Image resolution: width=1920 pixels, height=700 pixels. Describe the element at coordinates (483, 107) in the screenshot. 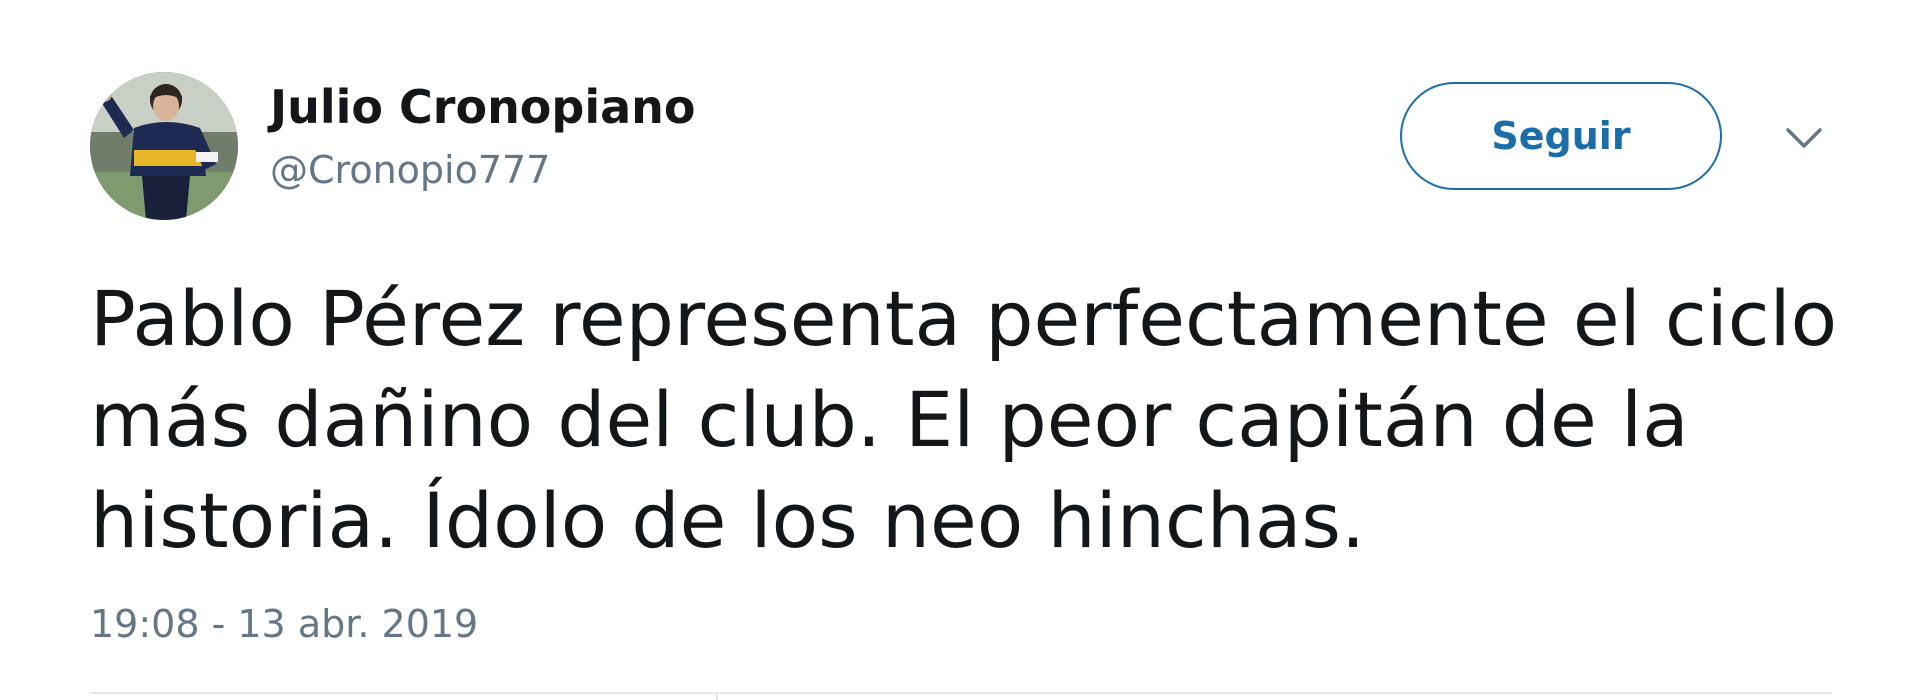

I see `display-name: Julio Cronopiano` at that location.